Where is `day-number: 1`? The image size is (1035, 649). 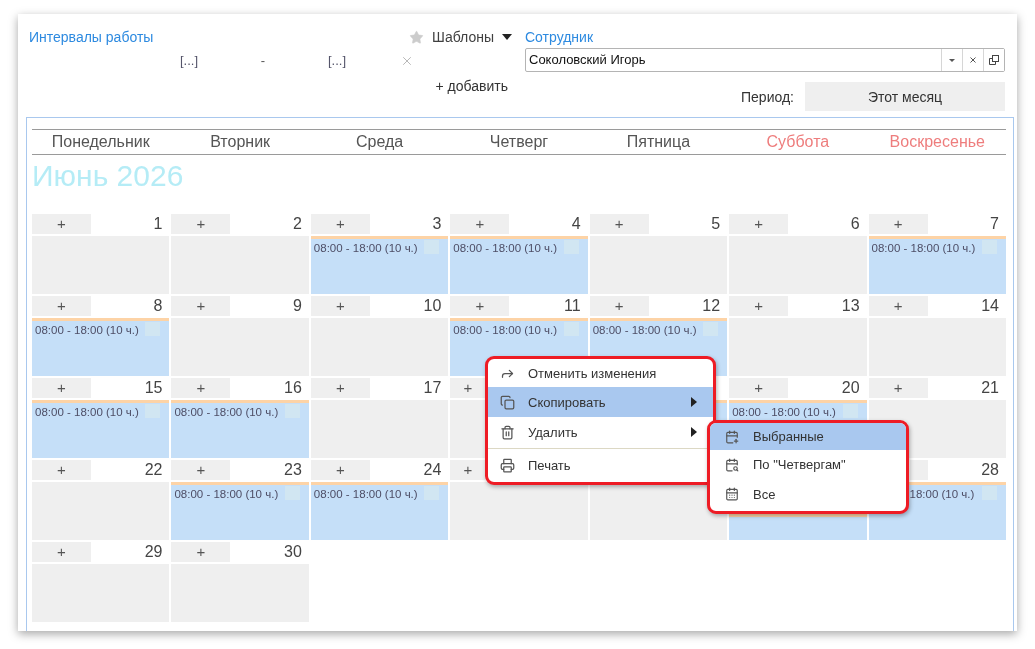 day-number: 1 is located at coordinates (158, 224).